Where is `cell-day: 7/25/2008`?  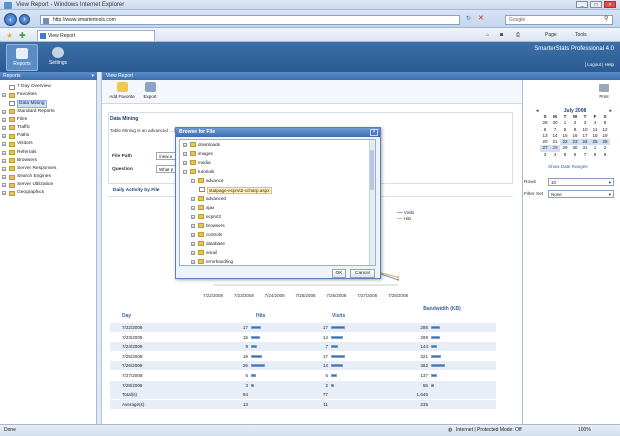 cell-day: 7/25/2008 is located at coordinates (132, 356).